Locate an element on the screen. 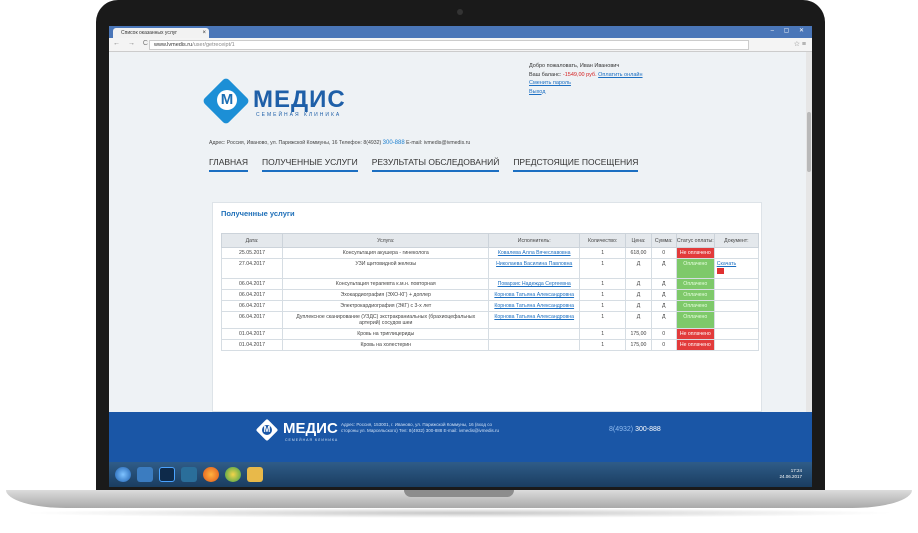  row-executor: Николаева Василина Павловна is located at coordinates (534, 268).